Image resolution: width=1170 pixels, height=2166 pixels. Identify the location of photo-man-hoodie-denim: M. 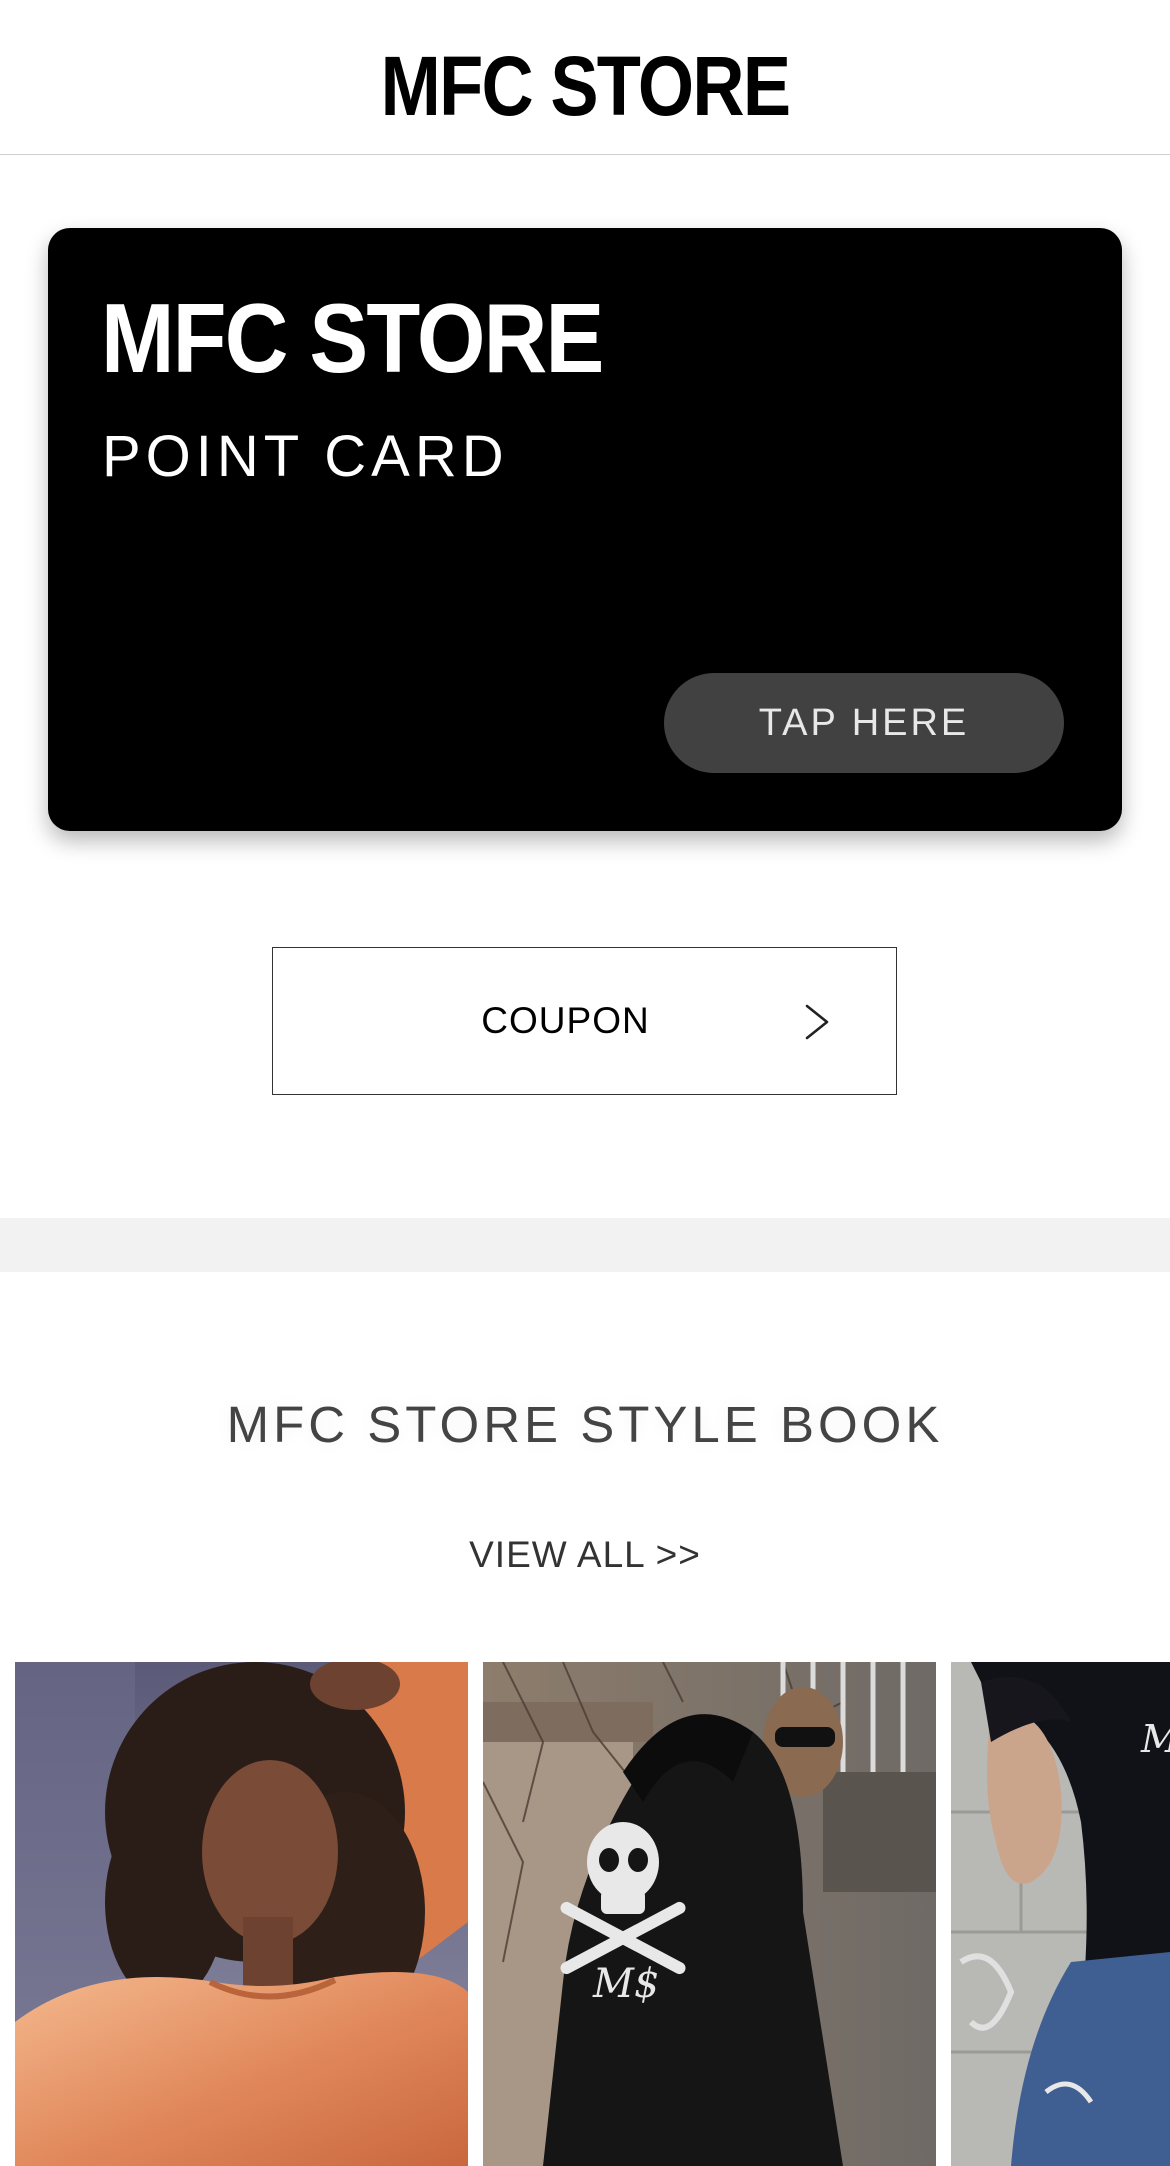
(1060, 1914).